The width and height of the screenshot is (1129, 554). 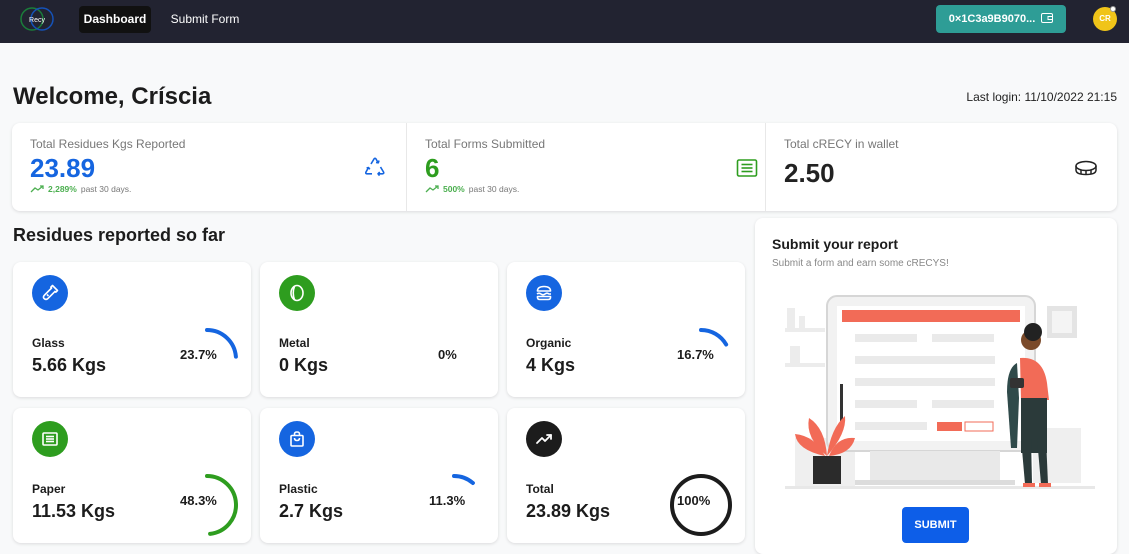 What do you see at coordinates (626, 475) in the screenshot?
I see `residue-card-total: Total 23.89 Kgs 100%` at bounding box center [626, 475].